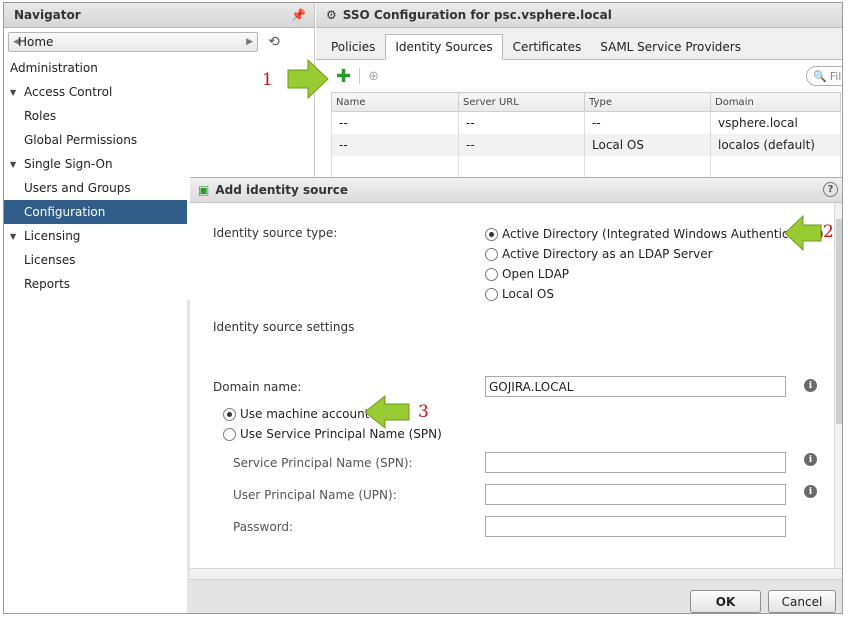 The image size is (850, 623). Describe the element at coordinates (353, 47) in the screenshot. I see `tab-policies: Policies` at that location.